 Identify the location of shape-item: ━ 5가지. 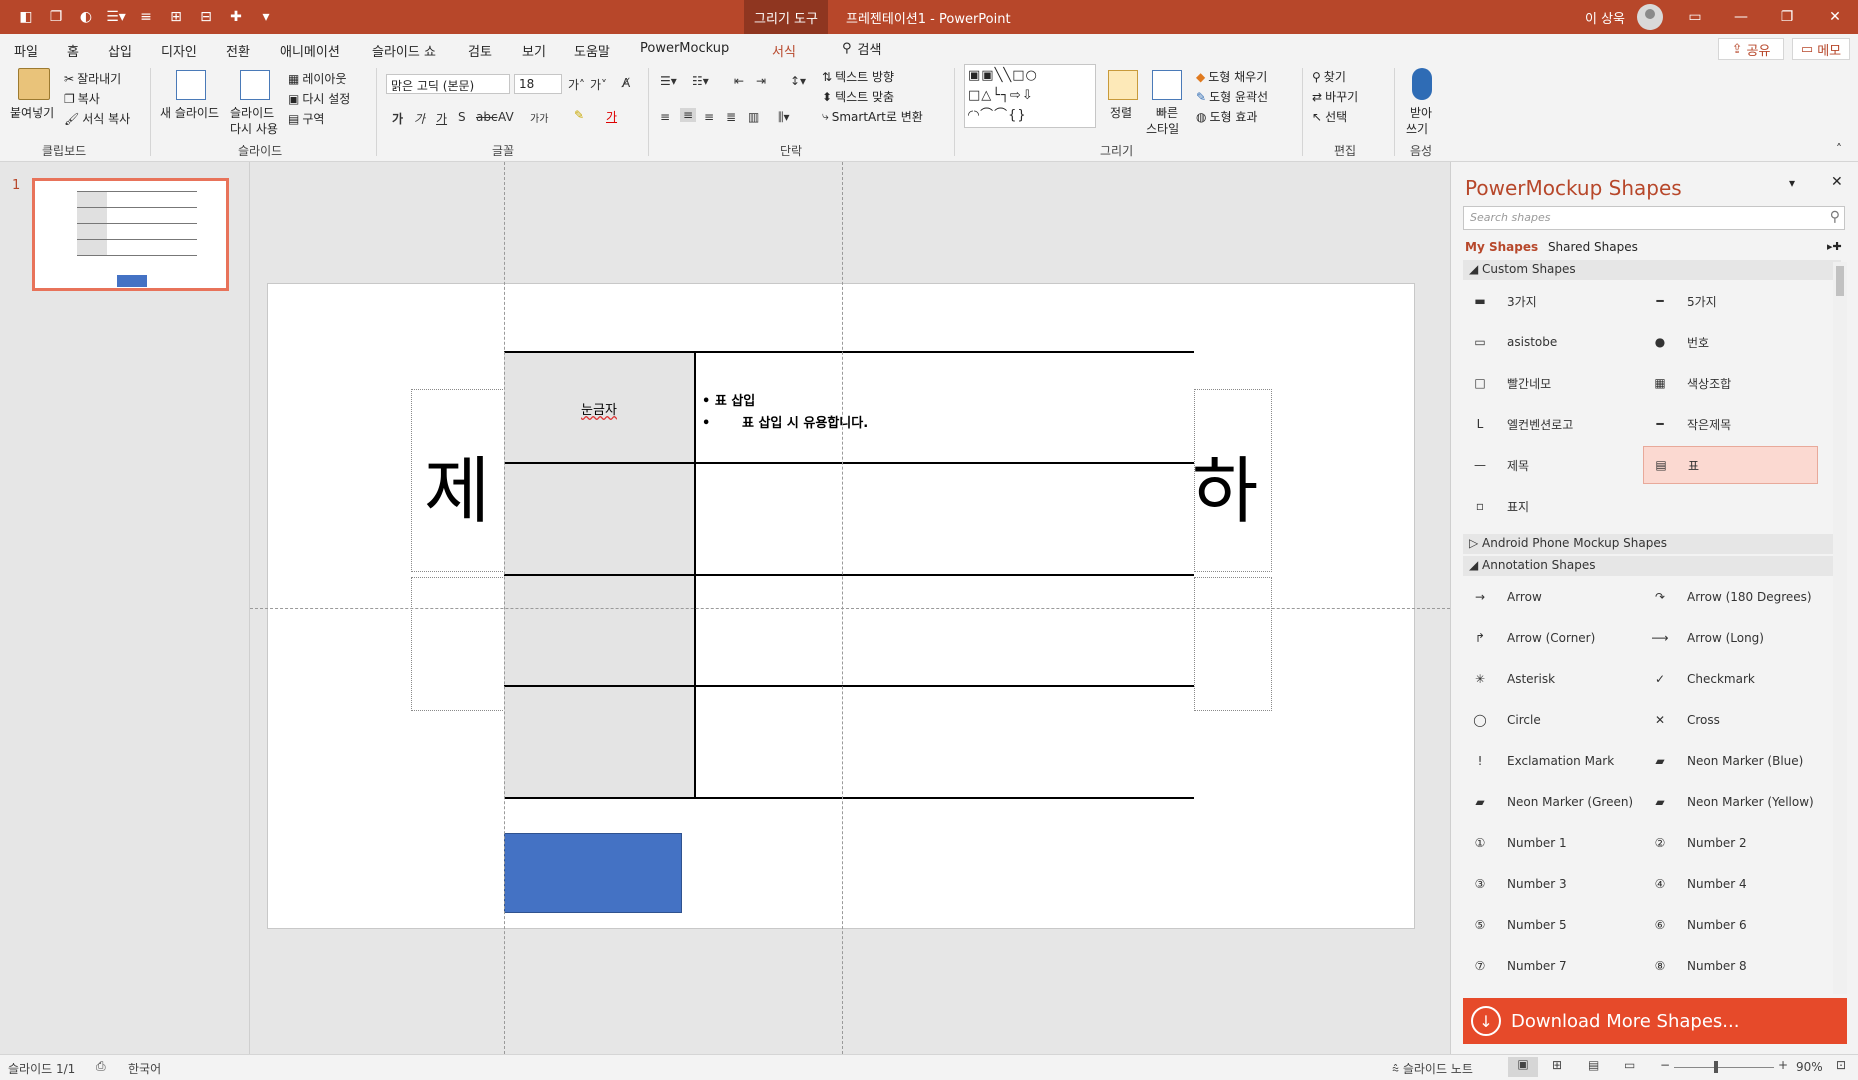
(1730, 301).